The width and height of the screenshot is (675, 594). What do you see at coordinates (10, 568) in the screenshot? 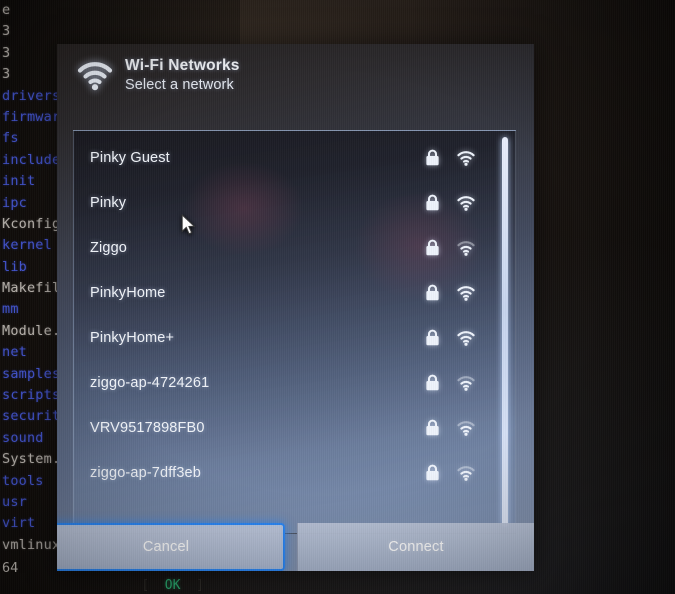
I see `terminal-trailing-number: 64` at bounding box center [10, 568].